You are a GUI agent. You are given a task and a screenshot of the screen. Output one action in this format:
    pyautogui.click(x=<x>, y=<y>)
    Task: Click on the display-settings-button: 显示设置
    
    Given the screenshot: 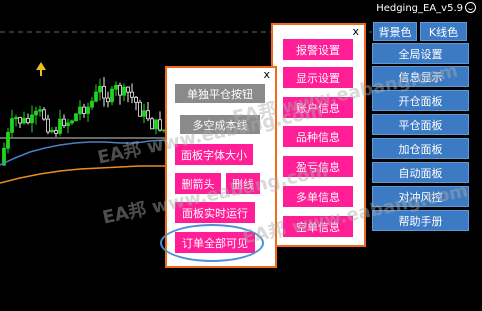 What is the action you would take?
    pyautogui.click(x=318, y=77)
    